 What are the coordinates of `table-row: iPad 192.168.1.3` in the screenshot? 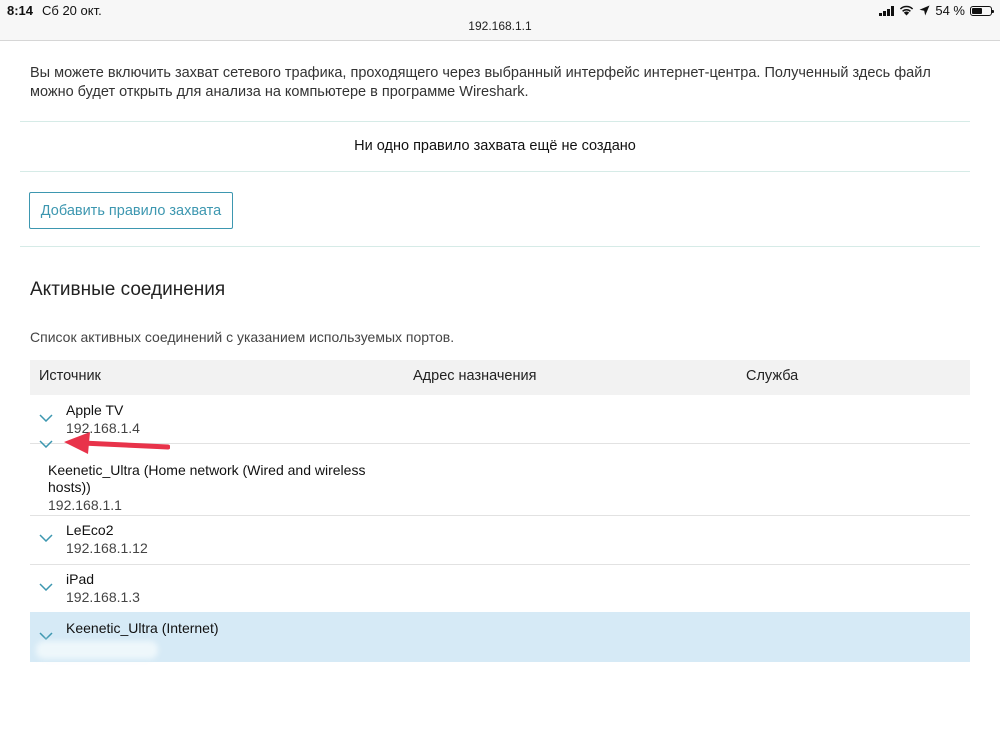 It's located at (500, 588).